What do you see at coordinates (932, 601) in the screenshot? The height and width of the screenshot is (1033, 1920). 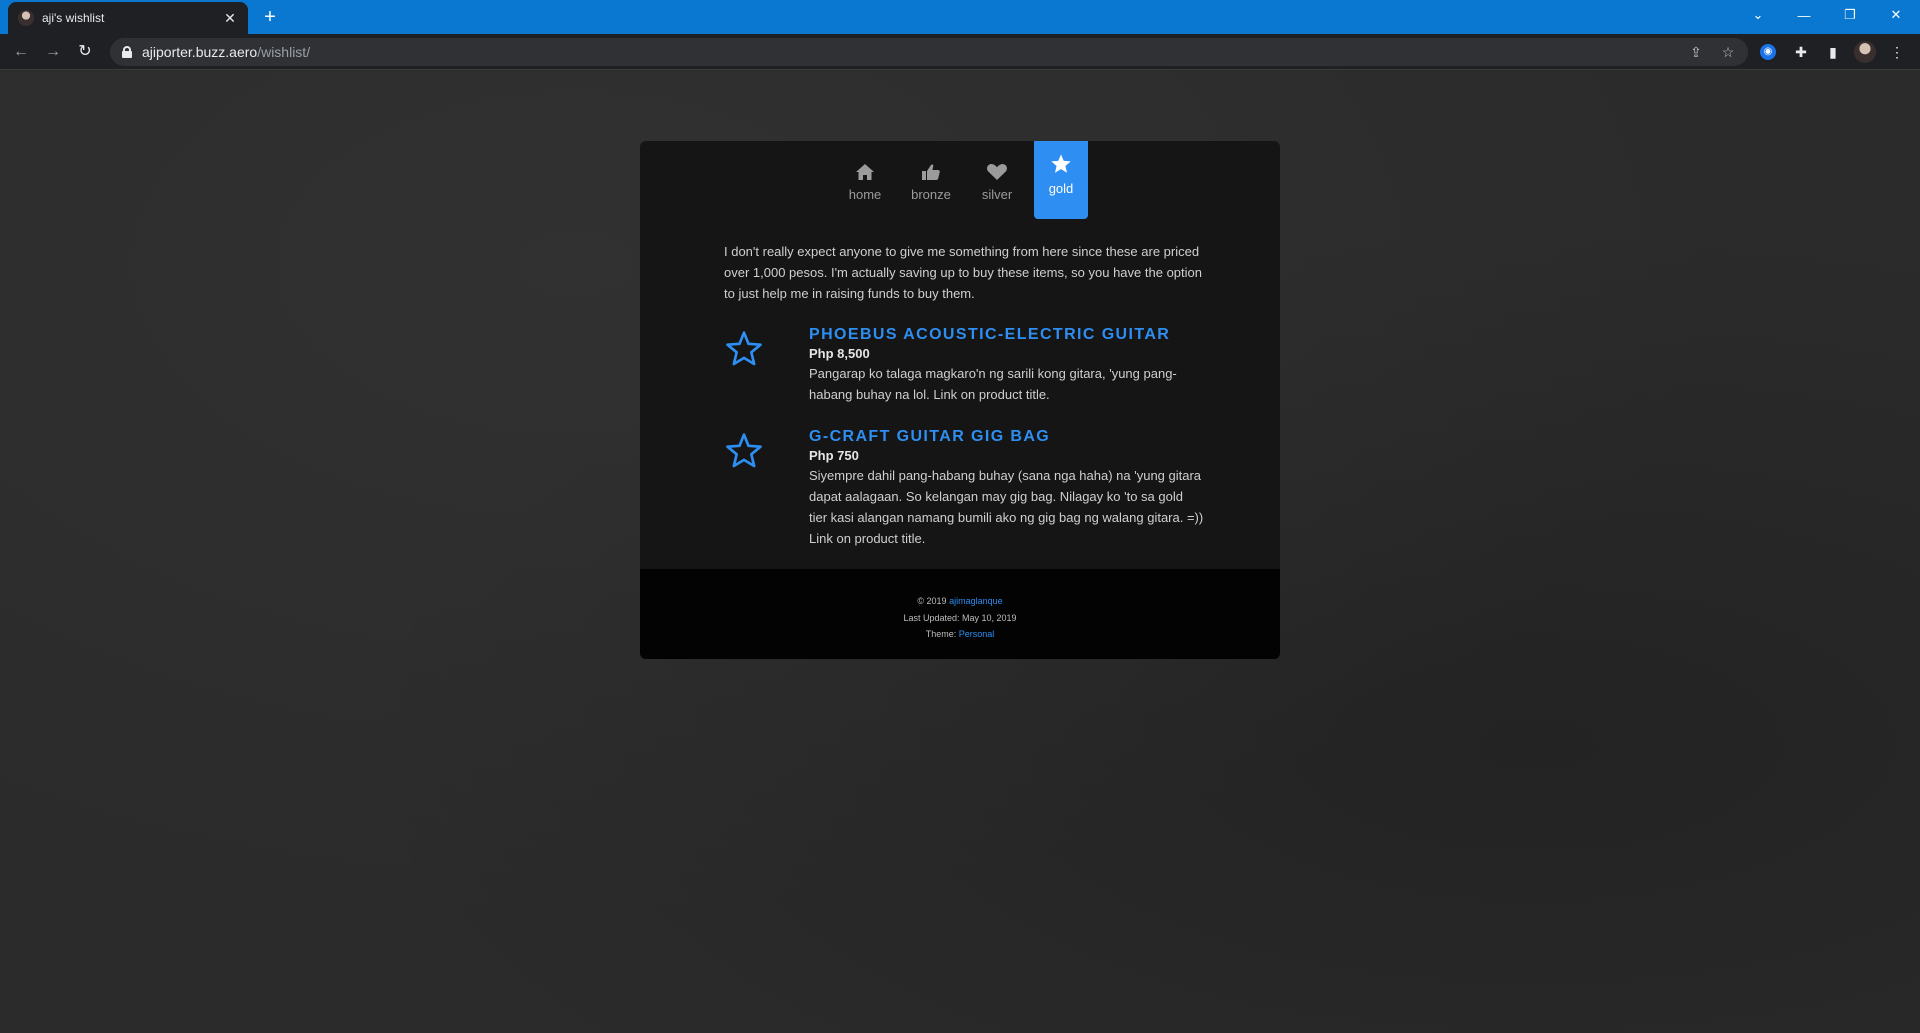 I see `copyright-text: © 2019` at bounding box center [932, 601].